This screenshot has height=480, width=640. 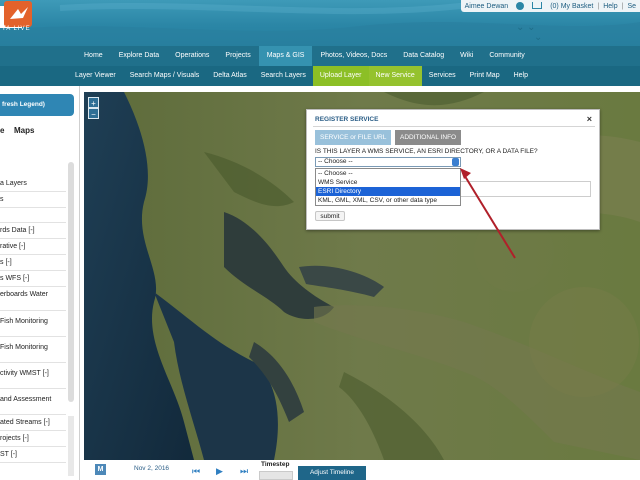 I want to click on option-choose: -- Choose --, so click(x=388, y=173).